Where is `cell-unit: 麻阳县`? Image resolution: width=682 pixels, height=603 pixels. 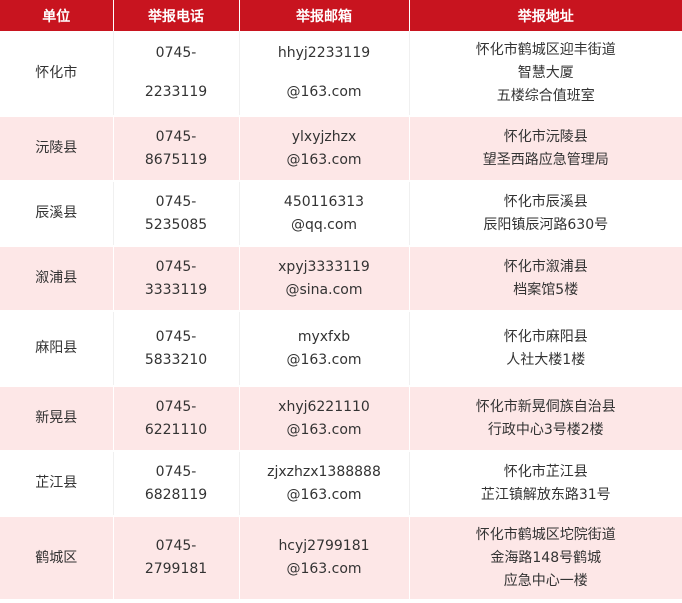
cell-unit: 麻阳县 is located at coordinates (57, 349).